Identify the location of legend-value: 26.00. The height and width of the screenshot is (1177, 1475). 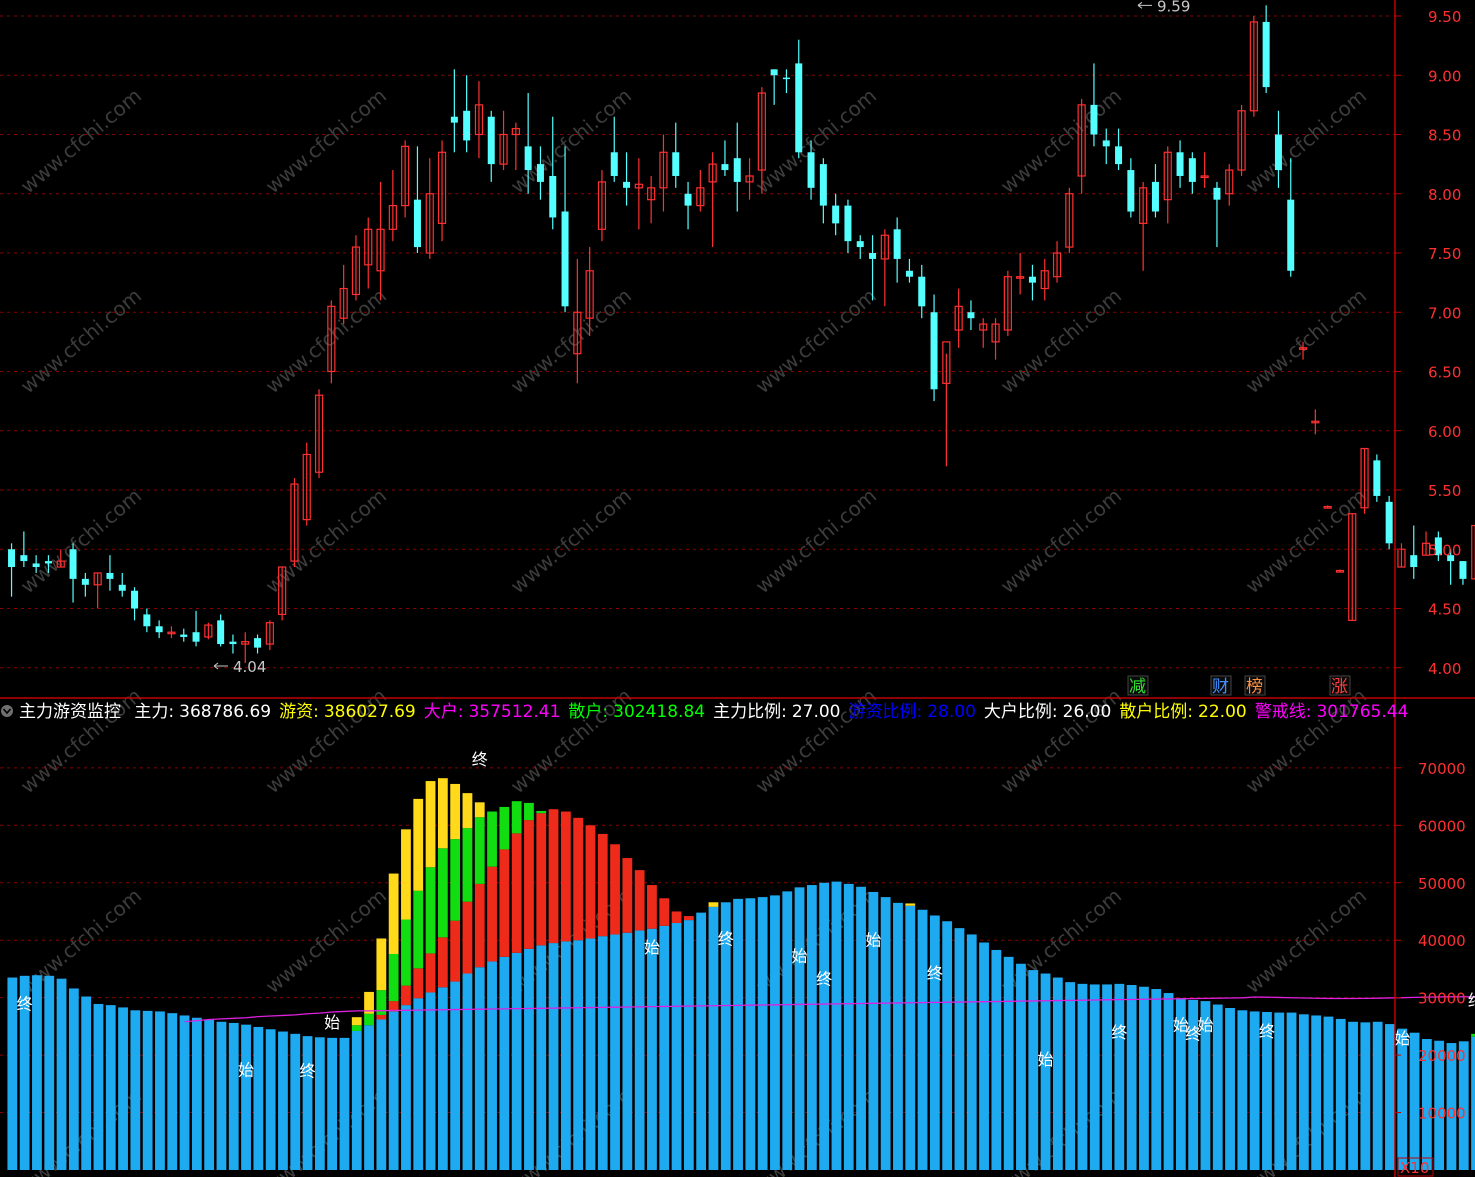
(1087, 712).